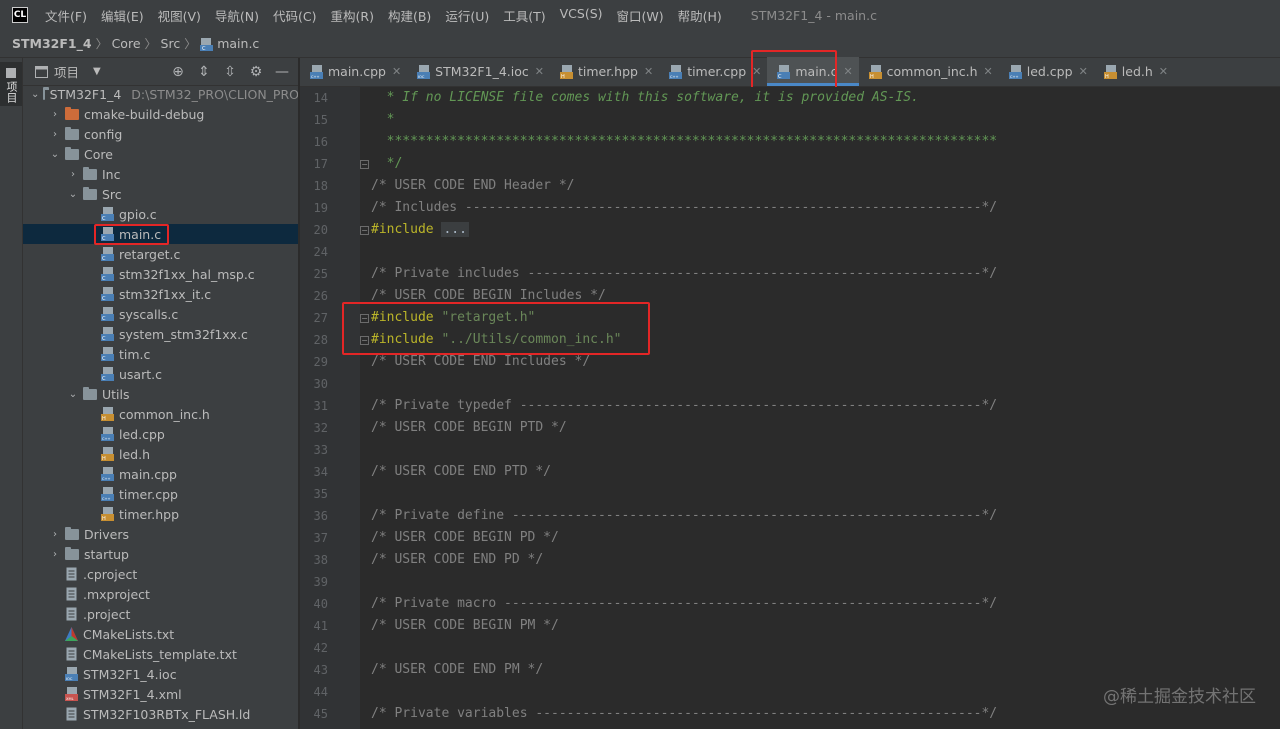  Describe the element at coordinates (160, 174) in the screenshot. I see `tree-item: › Inc` at that location.